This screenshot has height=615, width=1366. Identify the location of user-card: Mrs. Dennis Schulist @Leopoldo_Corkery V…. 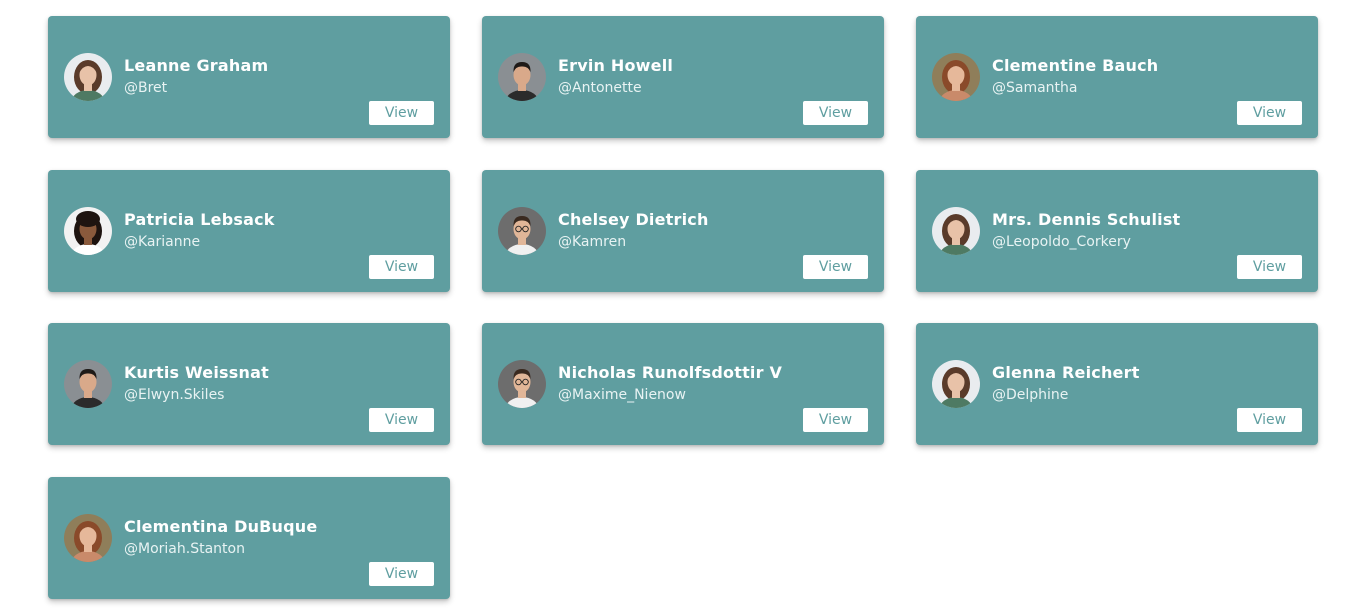
(1117, 231).